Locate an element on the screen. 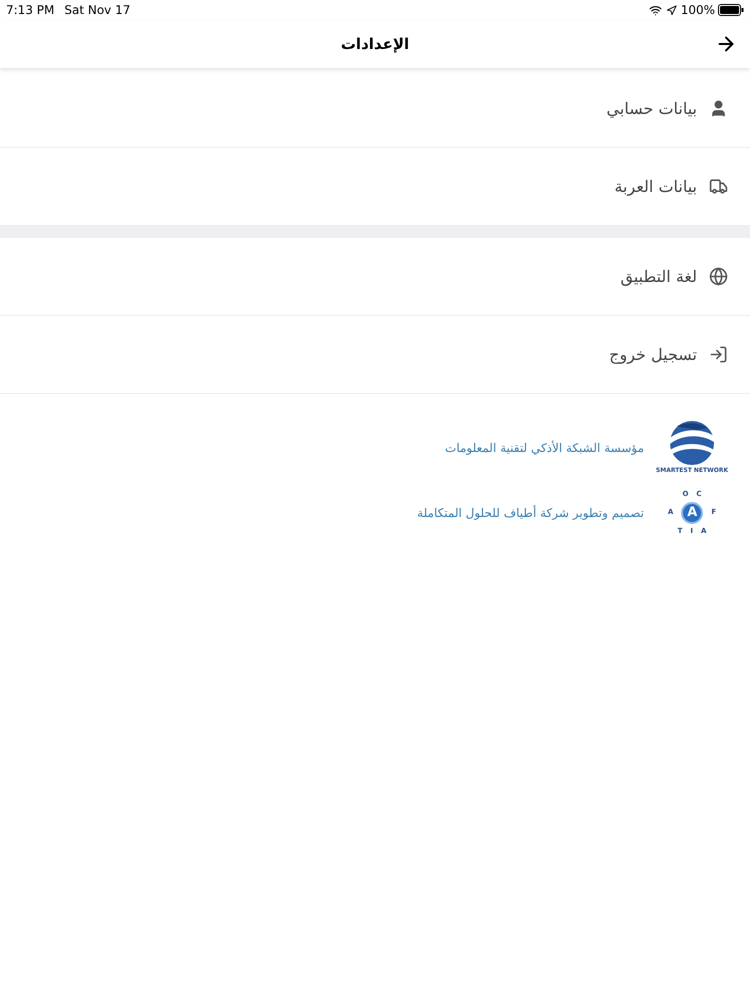 The height and width of the screenshot is (1000, 750). globe-logo-icon is located at coordinates (692, 443).